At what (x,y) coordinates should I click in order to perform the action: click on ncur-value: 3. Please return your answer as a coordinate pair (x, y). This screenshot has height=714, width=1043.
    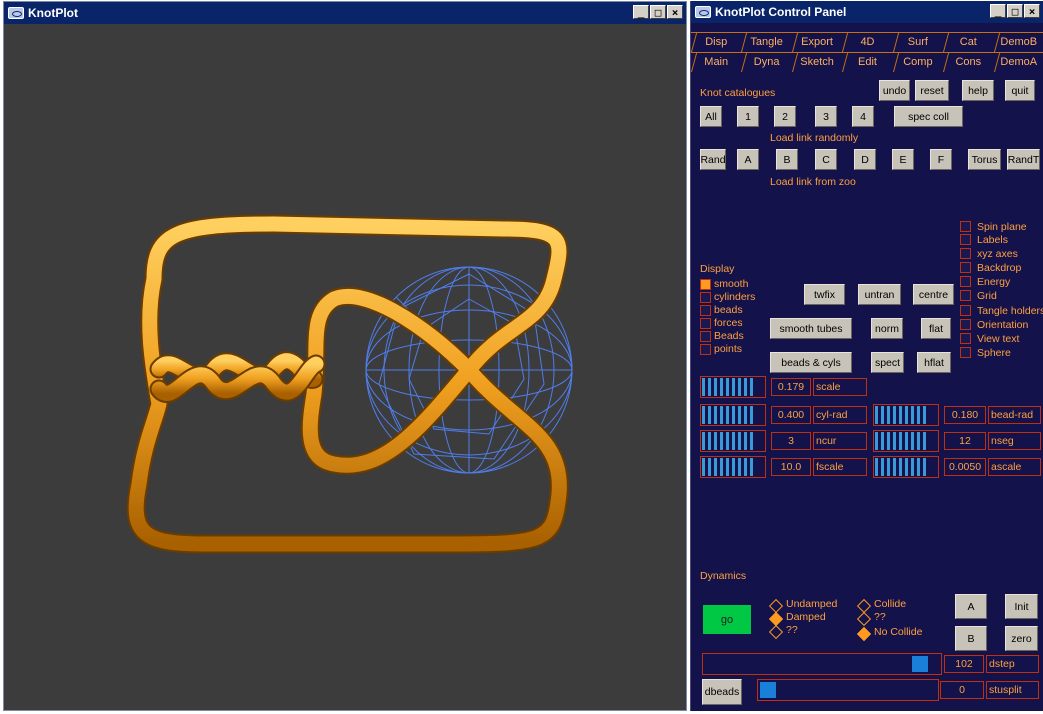
    Looking at the image, I should click on (791, 441).